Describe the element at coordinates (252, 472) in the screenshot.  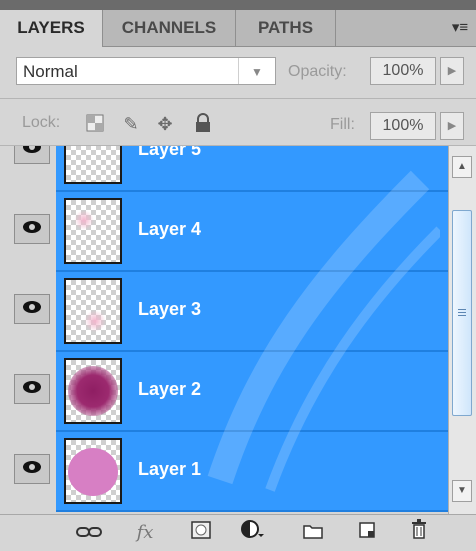
I see `layer-selection: Layer 1` at that location.